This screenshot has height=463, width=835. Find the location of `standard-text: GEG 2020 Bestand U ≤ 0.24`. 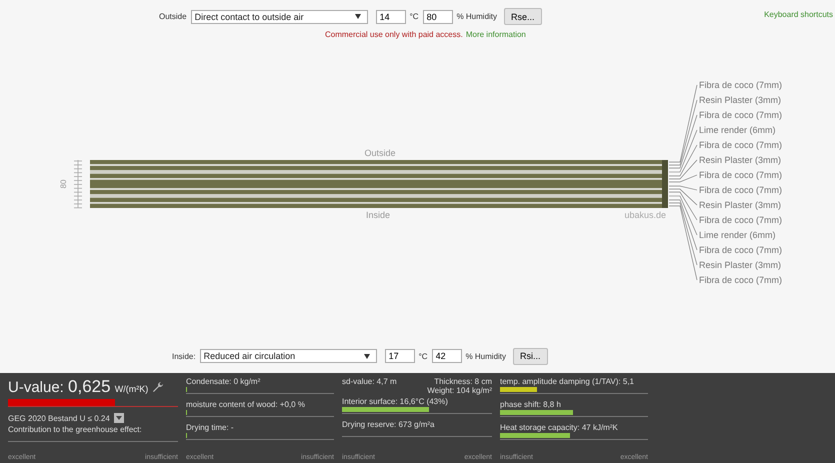

standard-text: GEG 2020 Bestand U ≤ 0.24 is located at coordinates (59, 418).